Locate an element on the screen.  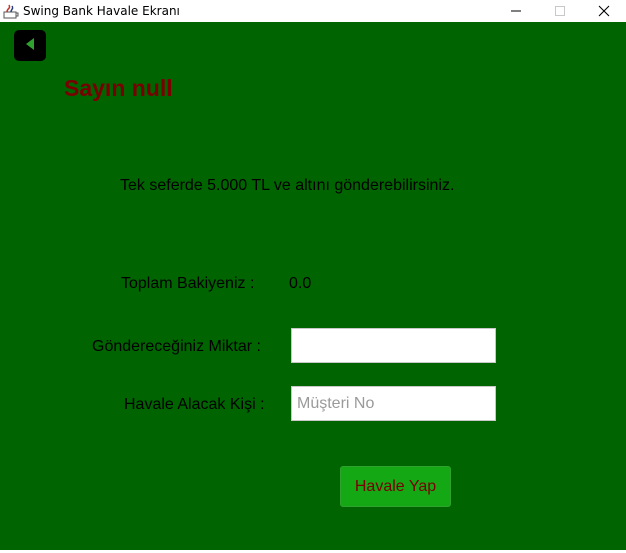
minimize-icon is located at coordinates (516, 11).